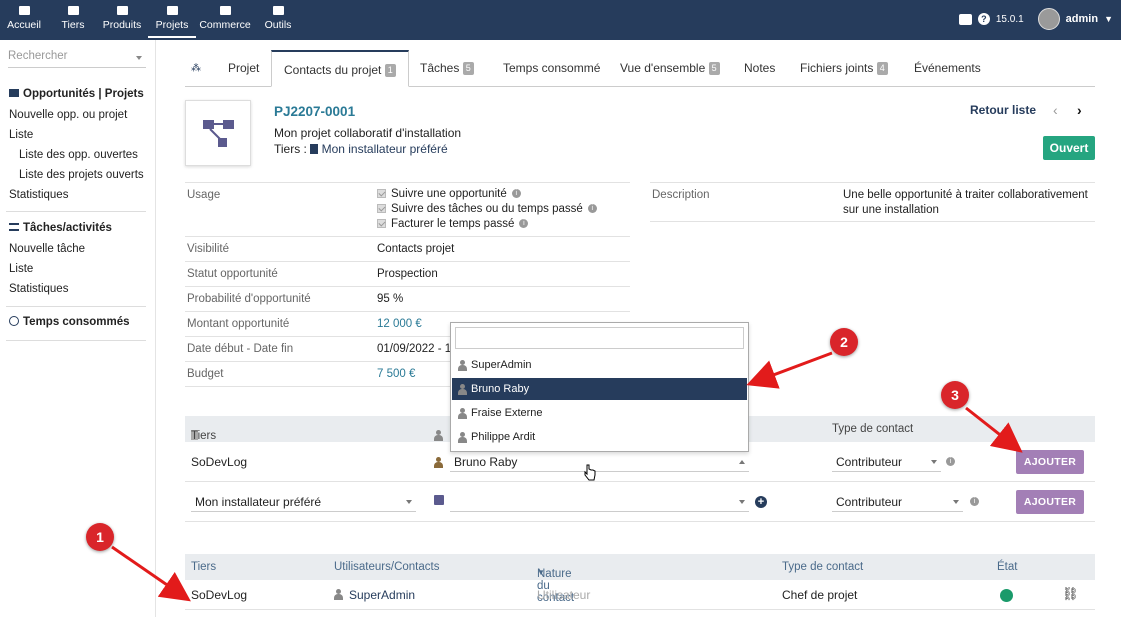 The height and width of the screenshot is (617, 1121). What do you see at coordinates (955, 395) in the screenshot?
I see `annotation-3: 3` at bounding box center [955, 395].